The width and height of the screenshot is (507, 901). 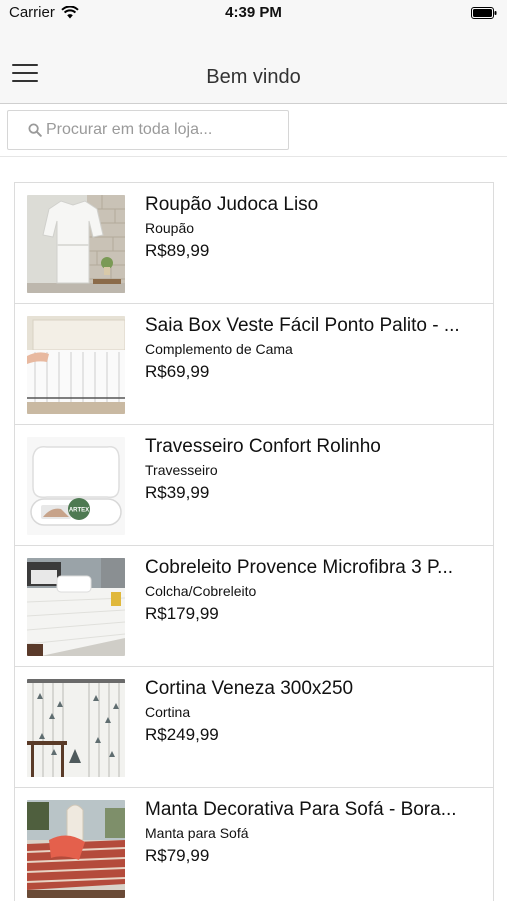 I want to click on product-price: R$79,99, so click(x=177, y=855).